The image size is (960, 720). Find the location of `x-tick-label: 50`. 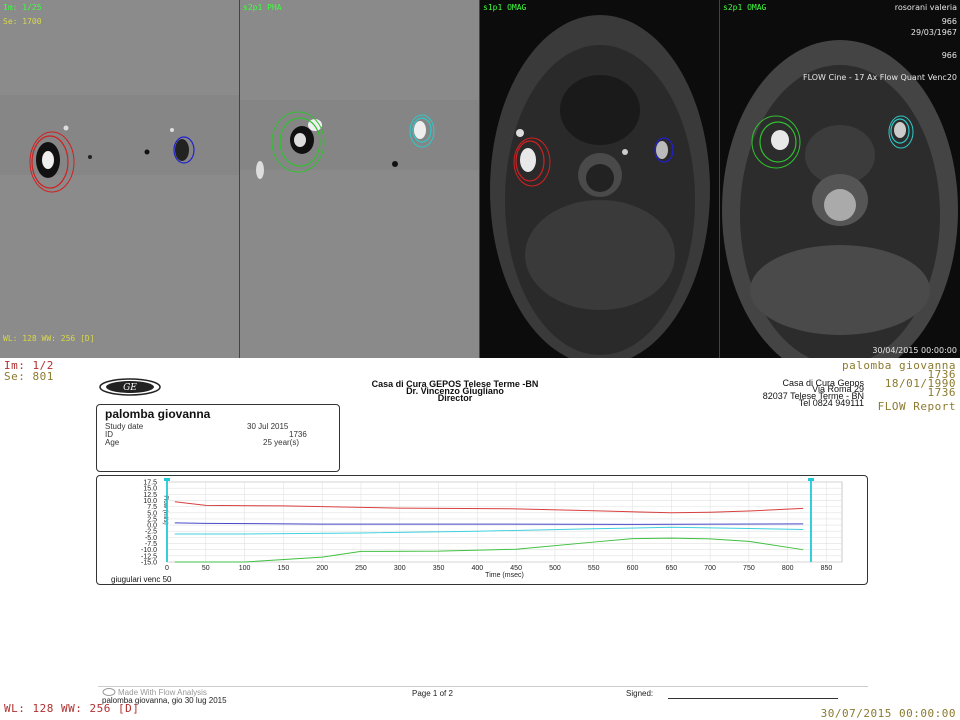

x-tick-label: 50 is located at coordinates (206, 568).